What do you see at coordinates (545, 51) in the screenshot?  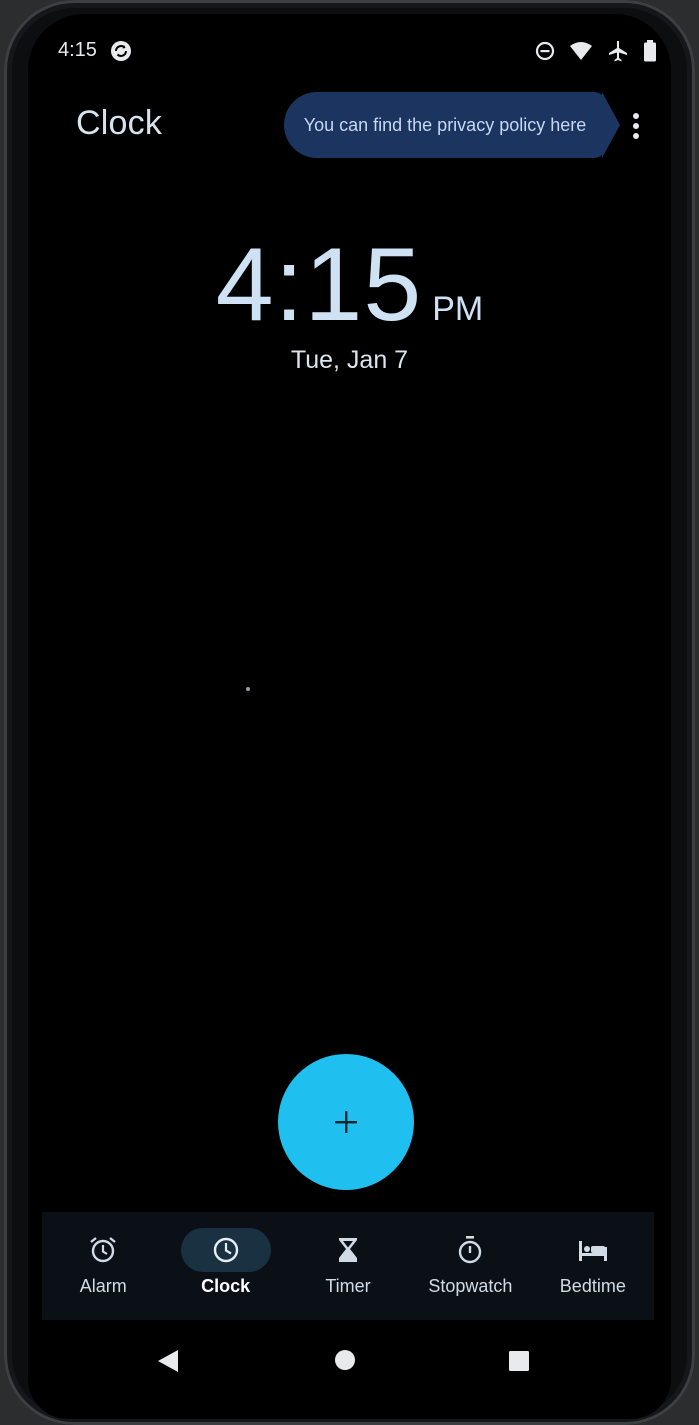 I see `do-not-disturb-icon` at bounding box center [545, 51].